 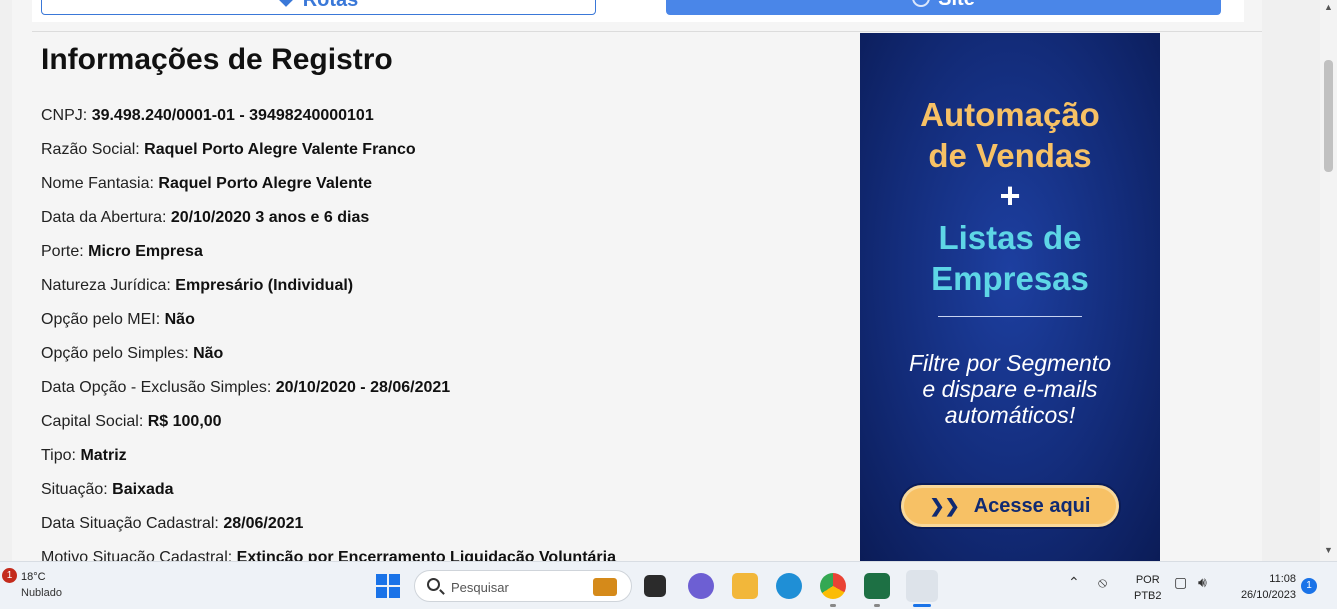 I want to click on site-button: Site, so click(x=943, y=7).